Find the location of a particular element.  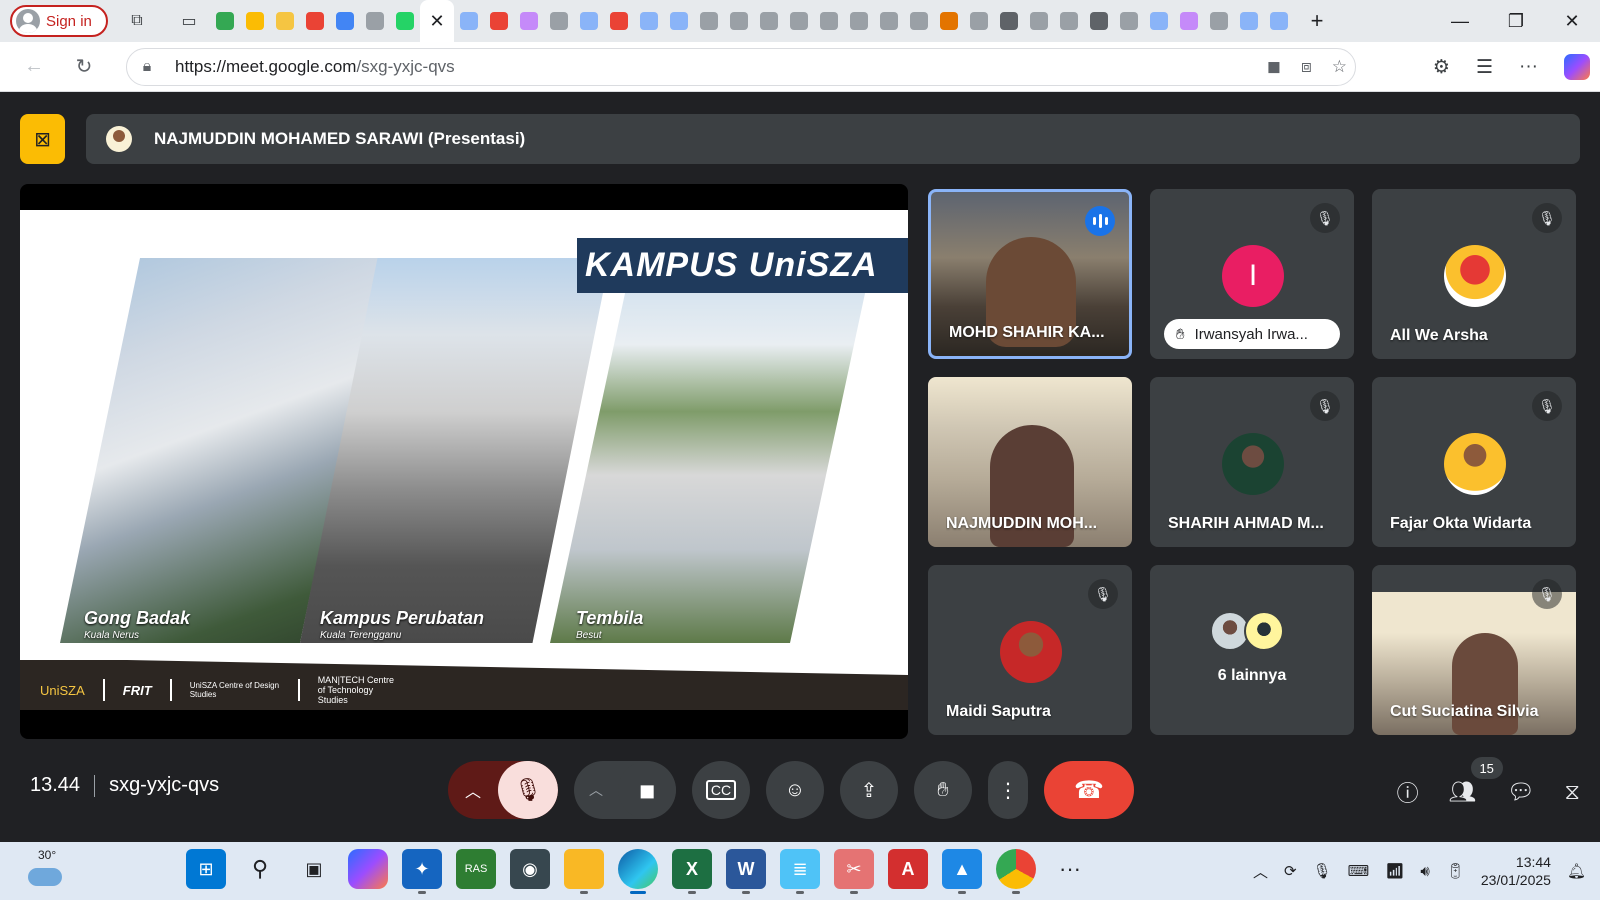

app-available-icon: ⧈ is located at coordinates (1306, 67).